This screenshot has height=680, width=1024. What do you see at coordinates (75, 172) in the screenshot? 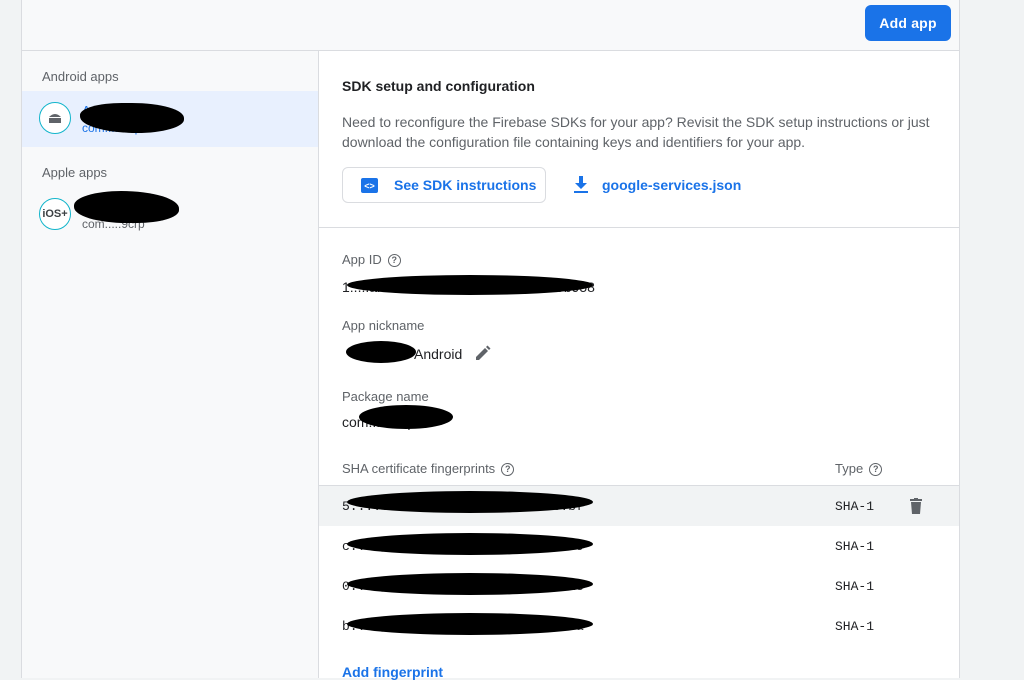
I see `apple-apps-label: Apple apps` at bounding box center [75, 172].